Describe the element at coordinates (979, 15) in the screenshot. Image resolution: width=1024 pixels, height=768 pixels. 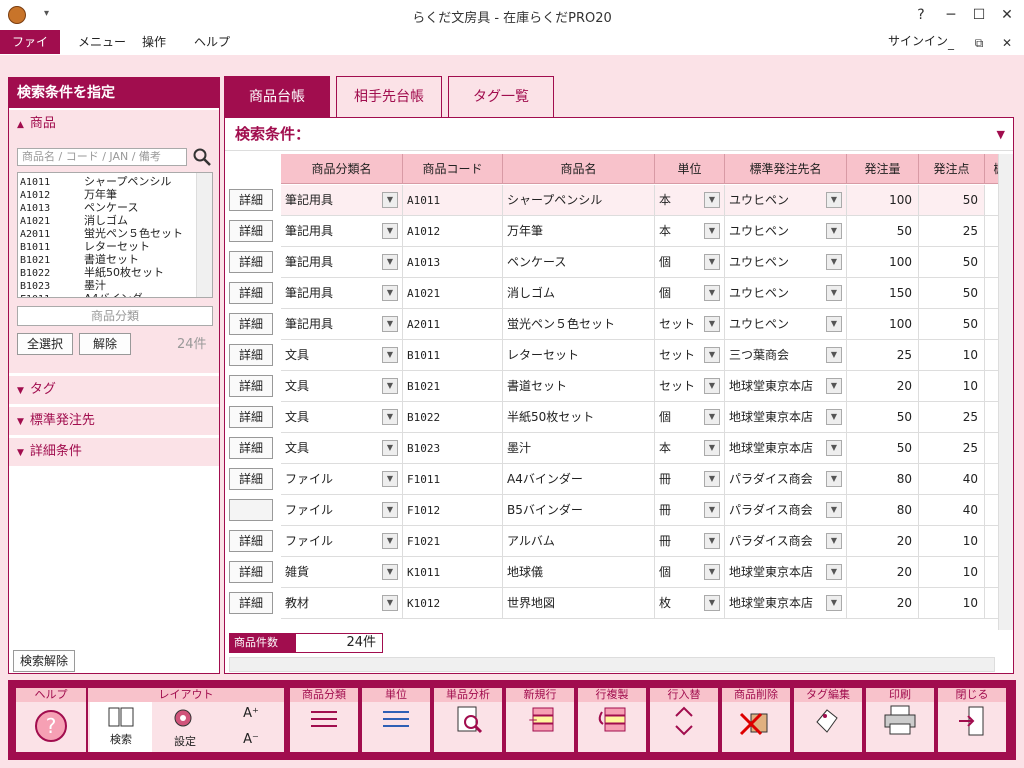
I see `maximize-button: ☐` at that location.